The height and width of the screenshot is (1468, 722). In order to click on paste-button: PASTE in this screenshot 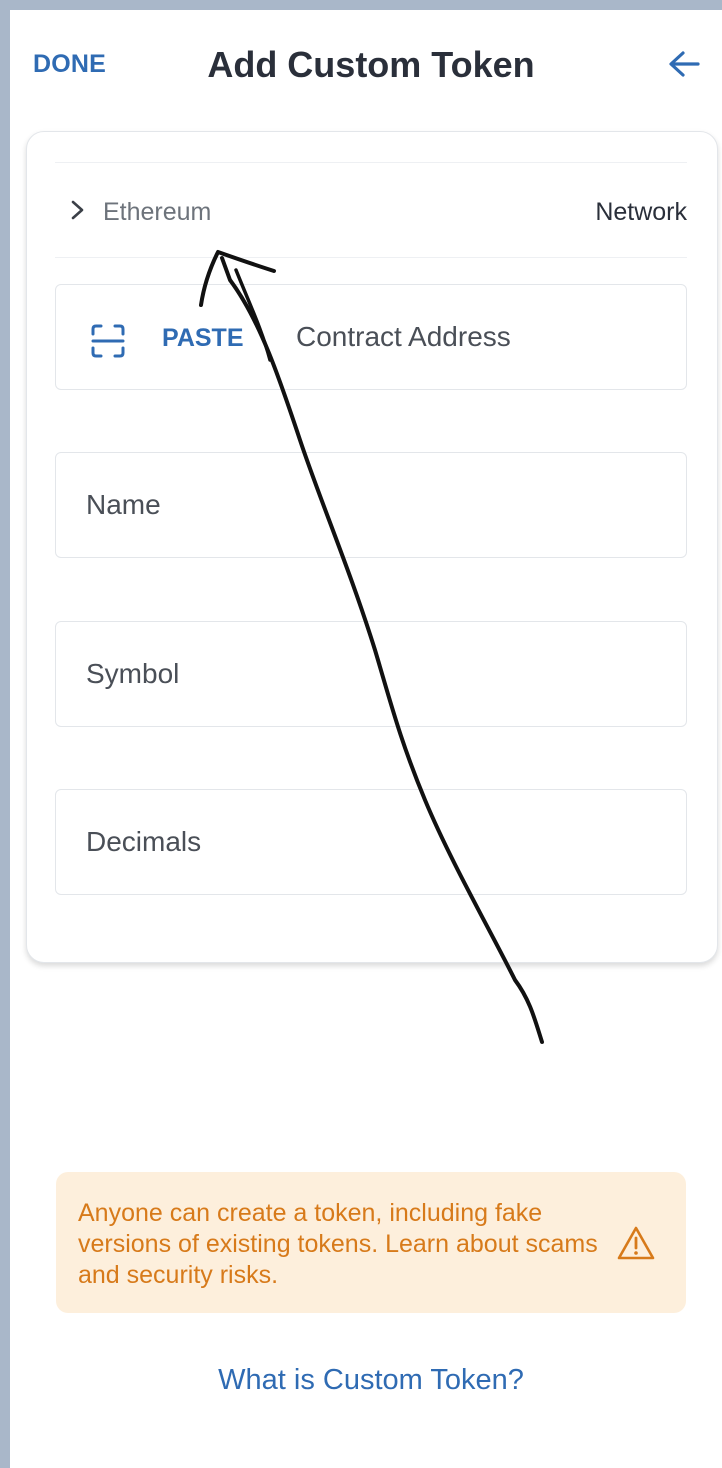, I will do `click(203, 338)`.